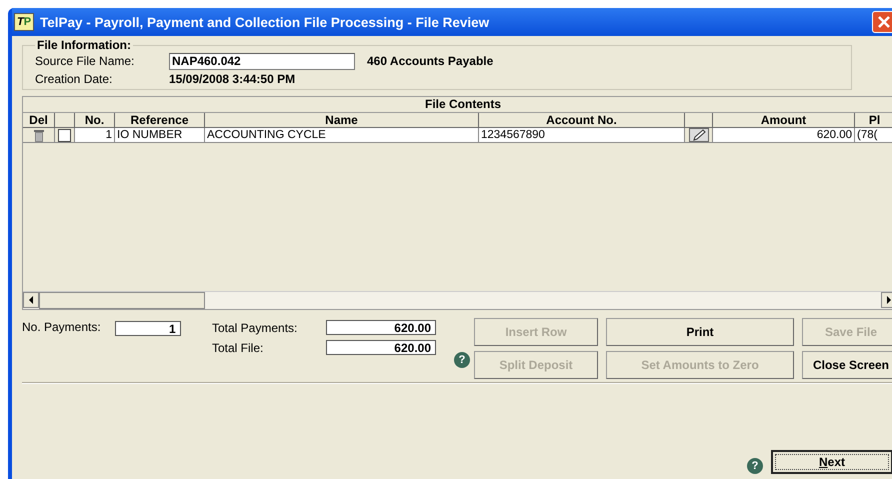  I want to click on payments-count-label: No. Payments:, so click(61, 327).